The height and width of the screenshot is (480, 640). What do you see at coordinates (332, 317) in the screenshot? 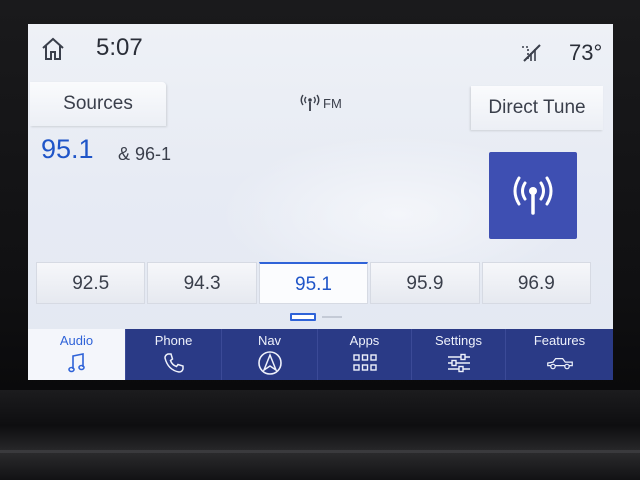
I see `page-dot` at bounding box center [332, 317].